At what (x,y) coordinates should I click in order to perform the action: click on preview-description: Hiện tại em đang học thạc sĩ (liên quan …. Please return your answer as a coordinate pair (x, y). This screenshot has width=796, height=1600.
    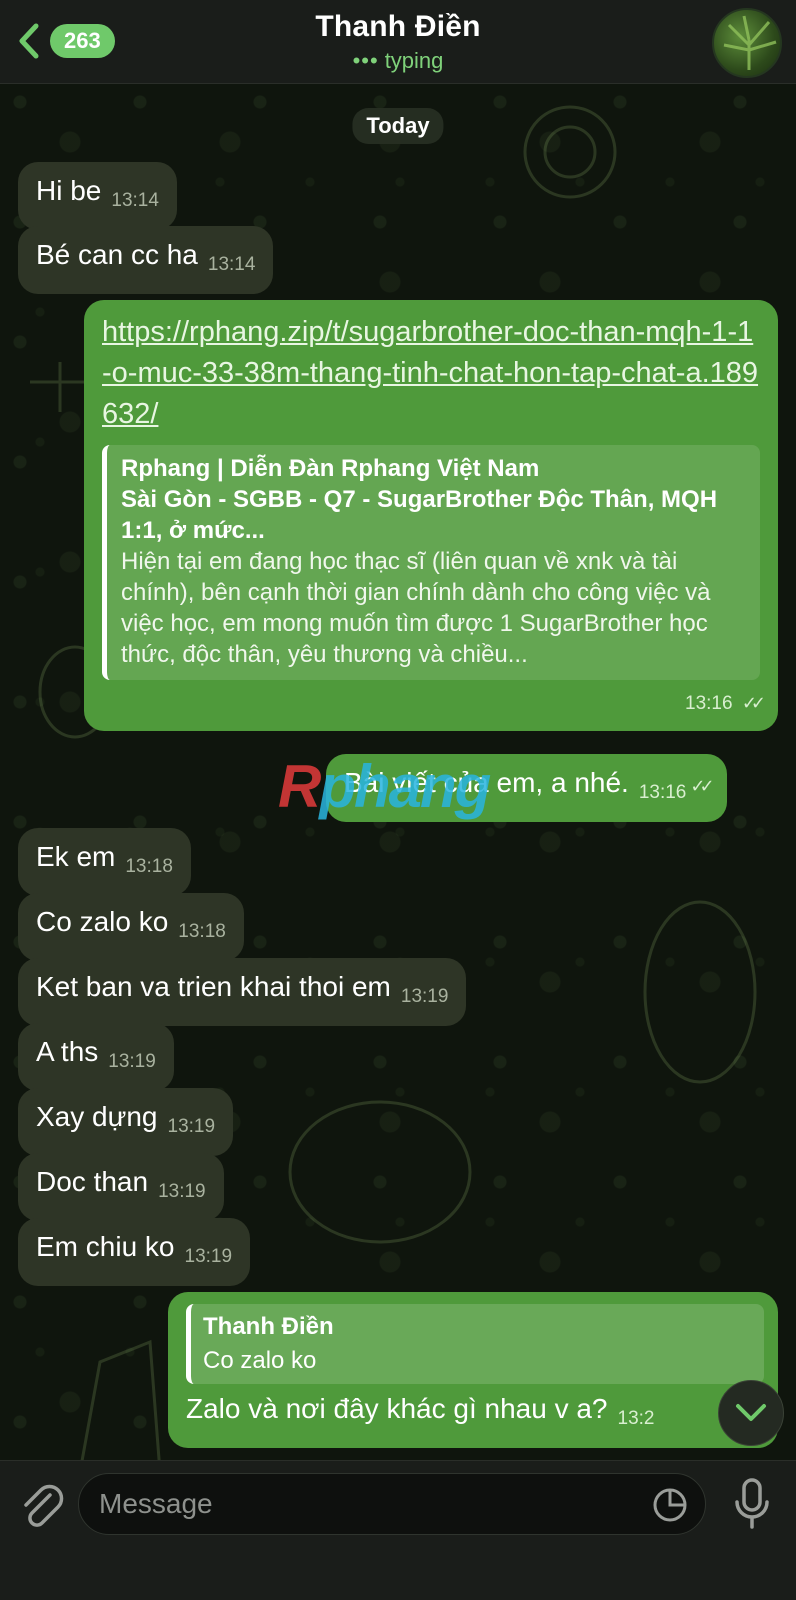
    Looking at the image, I should click on (416, 608).